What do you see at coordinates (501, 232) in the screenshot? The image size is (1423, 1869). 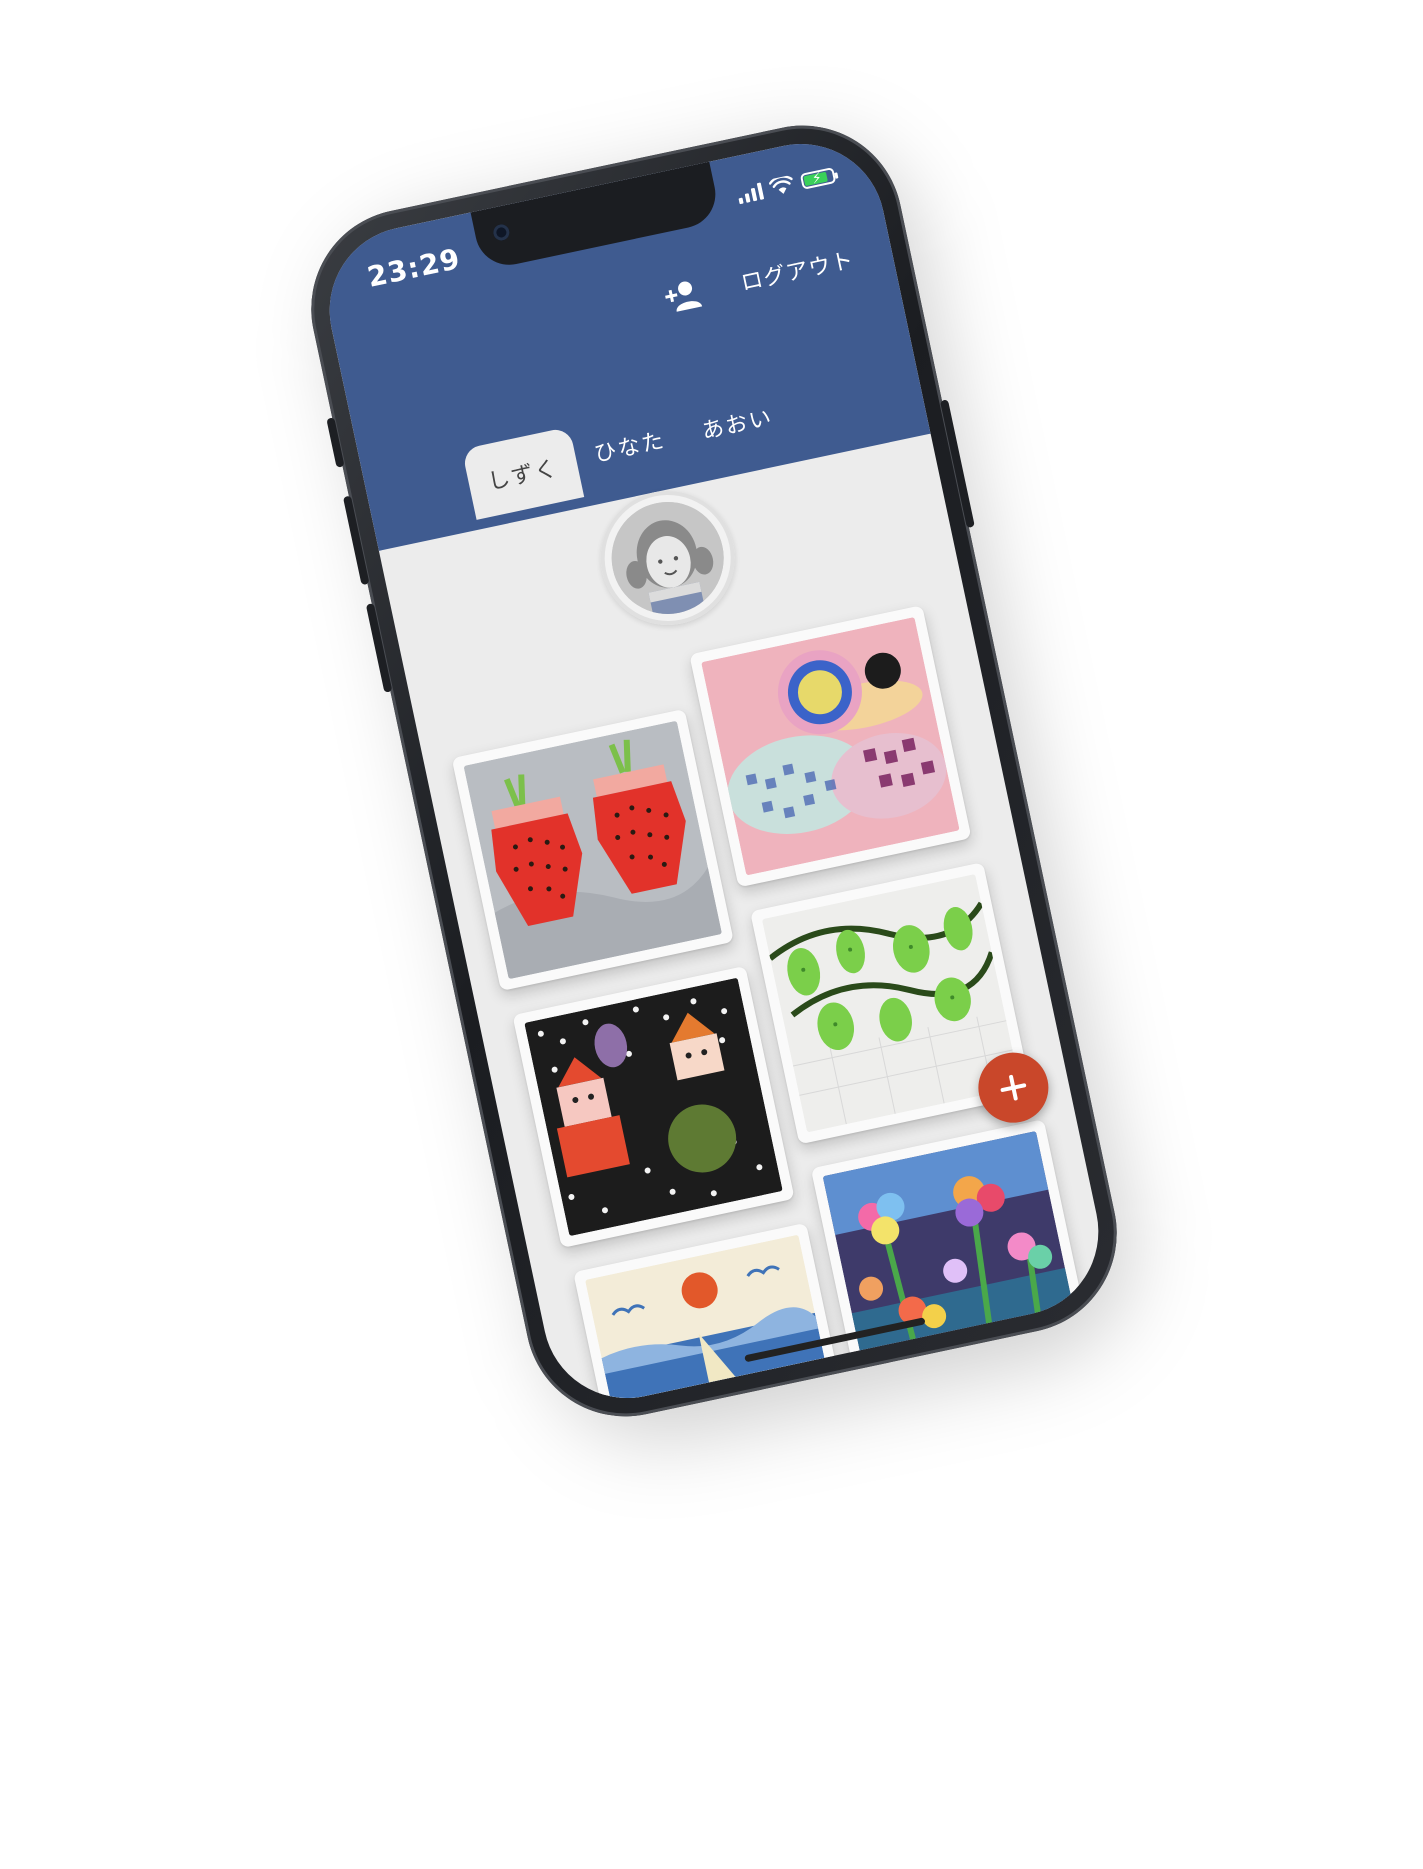 I see `front-camera` at bounding box center [501, 232].